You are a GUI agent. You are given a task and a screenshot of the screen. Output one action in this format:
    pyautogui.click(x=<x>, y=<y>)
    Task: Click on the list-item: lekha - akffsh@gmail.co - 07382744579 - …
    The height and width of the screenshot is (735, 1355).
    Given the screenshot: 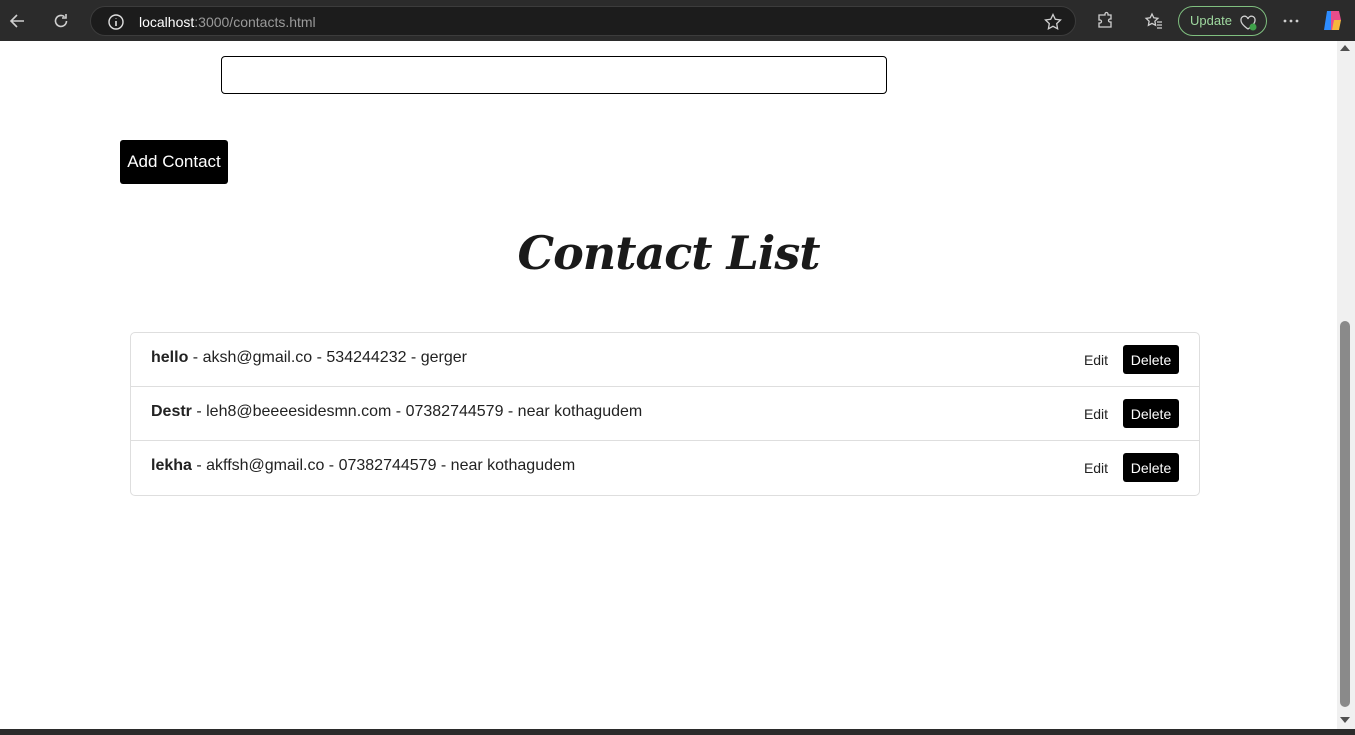 What is the action you would take?
    pyautogui.click(x=665, y=468)
    